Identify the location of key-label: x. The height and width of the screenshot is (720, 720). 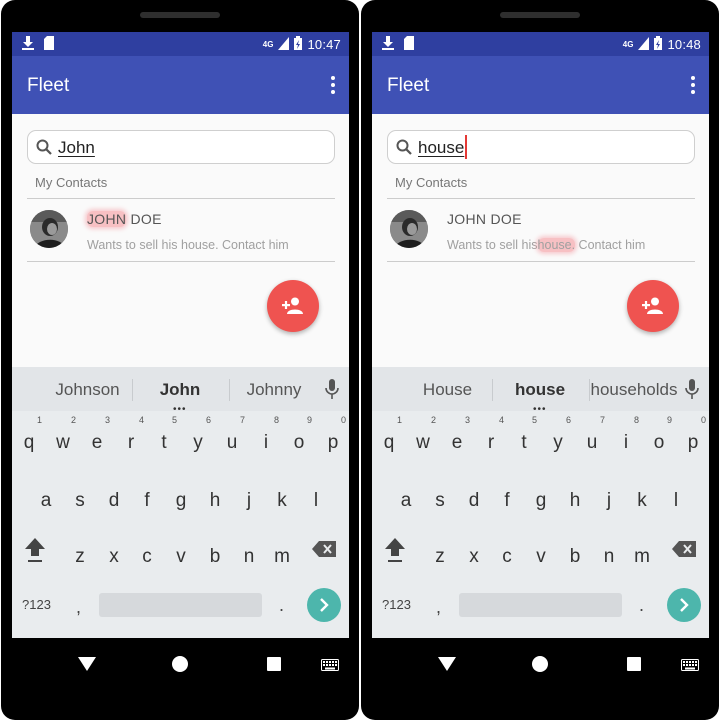
(474, 556).